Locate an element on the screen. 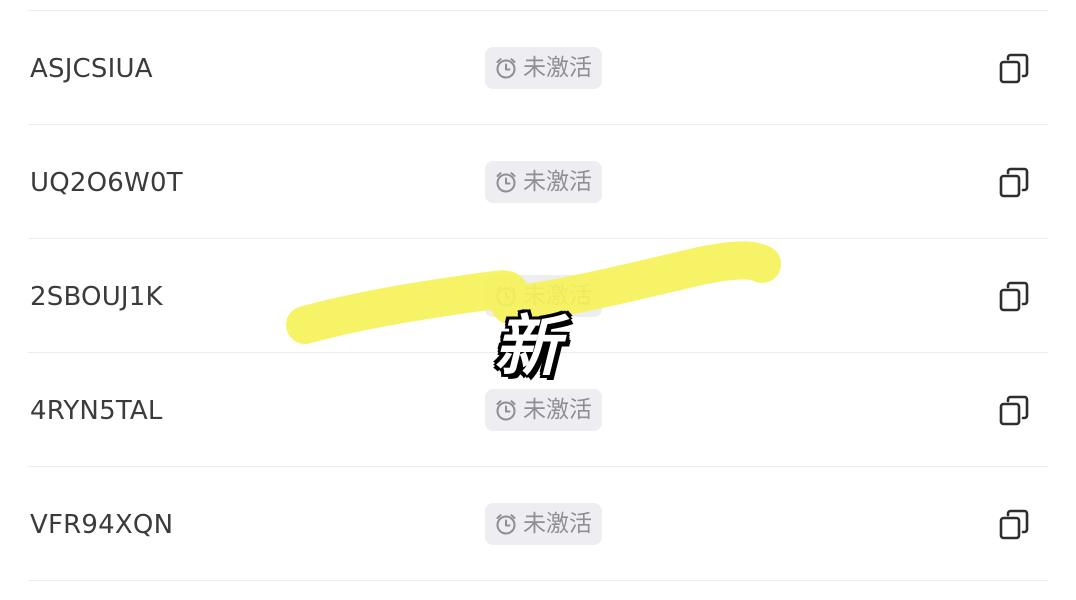 The height and width of the screenshot is (600, 1076). code-text: 4RYN5TAL is located at coordinates (96, 411).